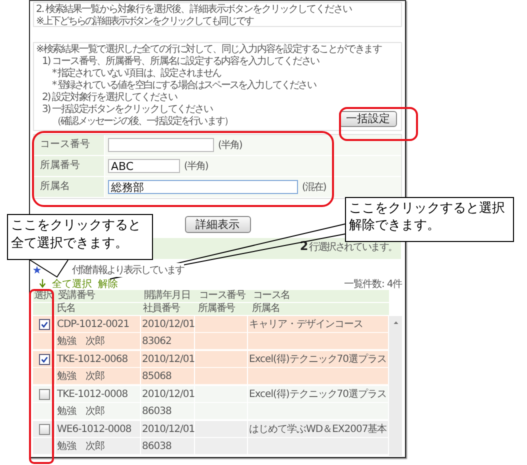 The width and height of the screenshot is (527, 465). What do you see at coordinates (216, 309) in the screenshot?
I see `column-header: 所属番号` at bounding box center [216, 309].